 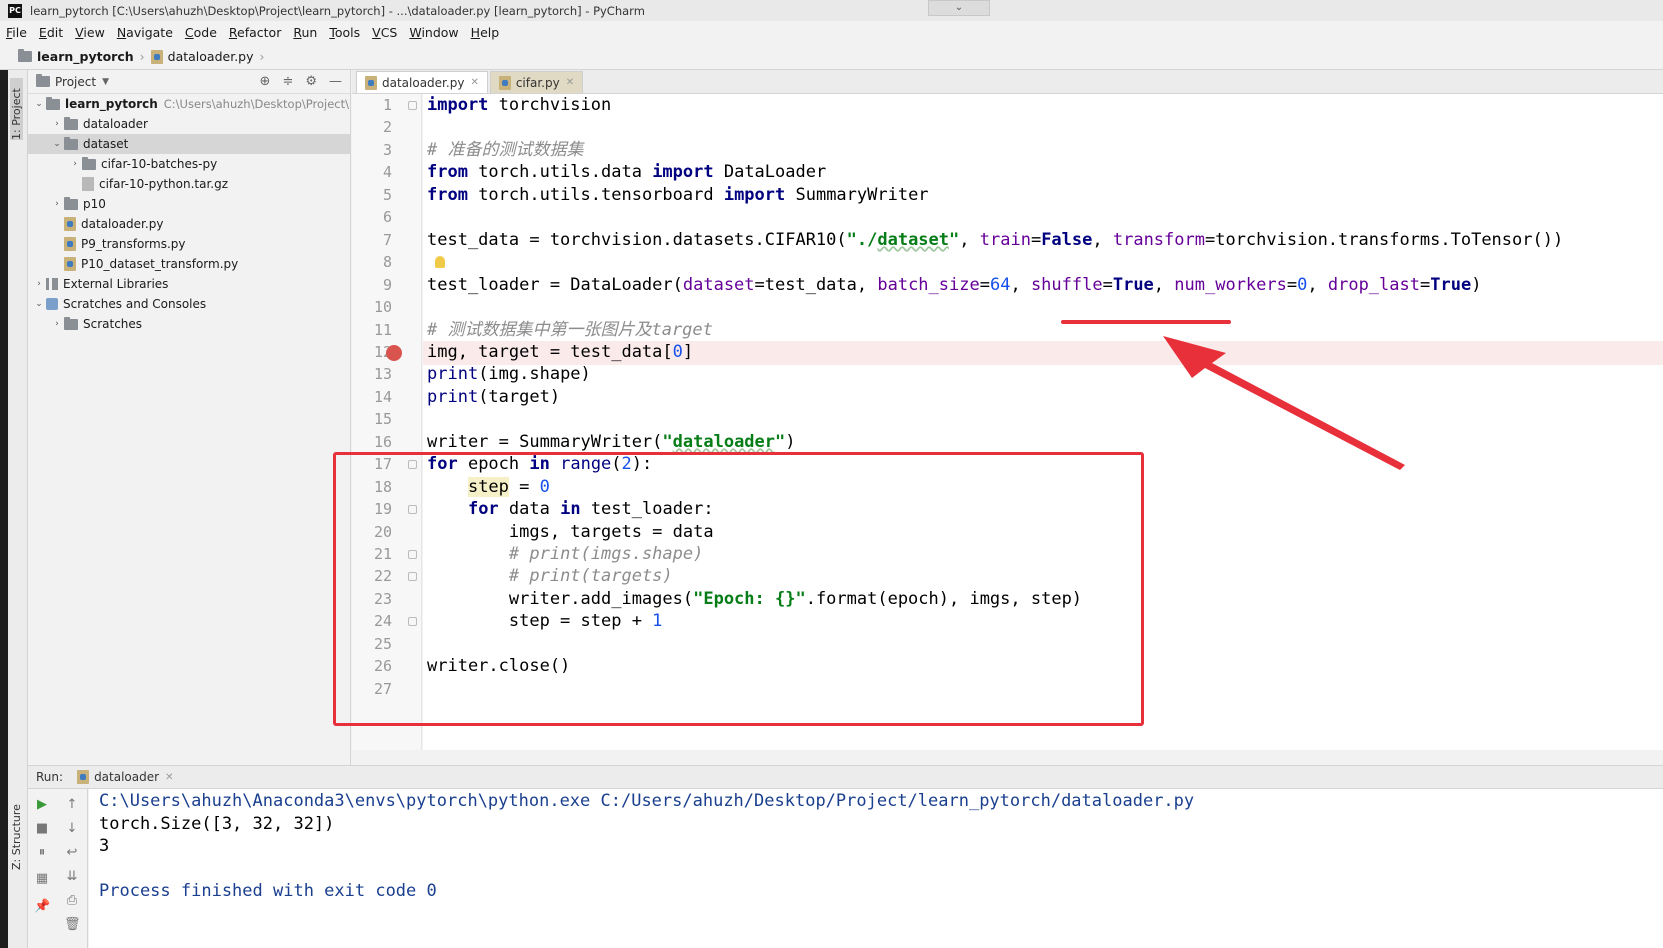 I want to click on tree-item: › p10, so click(x=189, y=204).